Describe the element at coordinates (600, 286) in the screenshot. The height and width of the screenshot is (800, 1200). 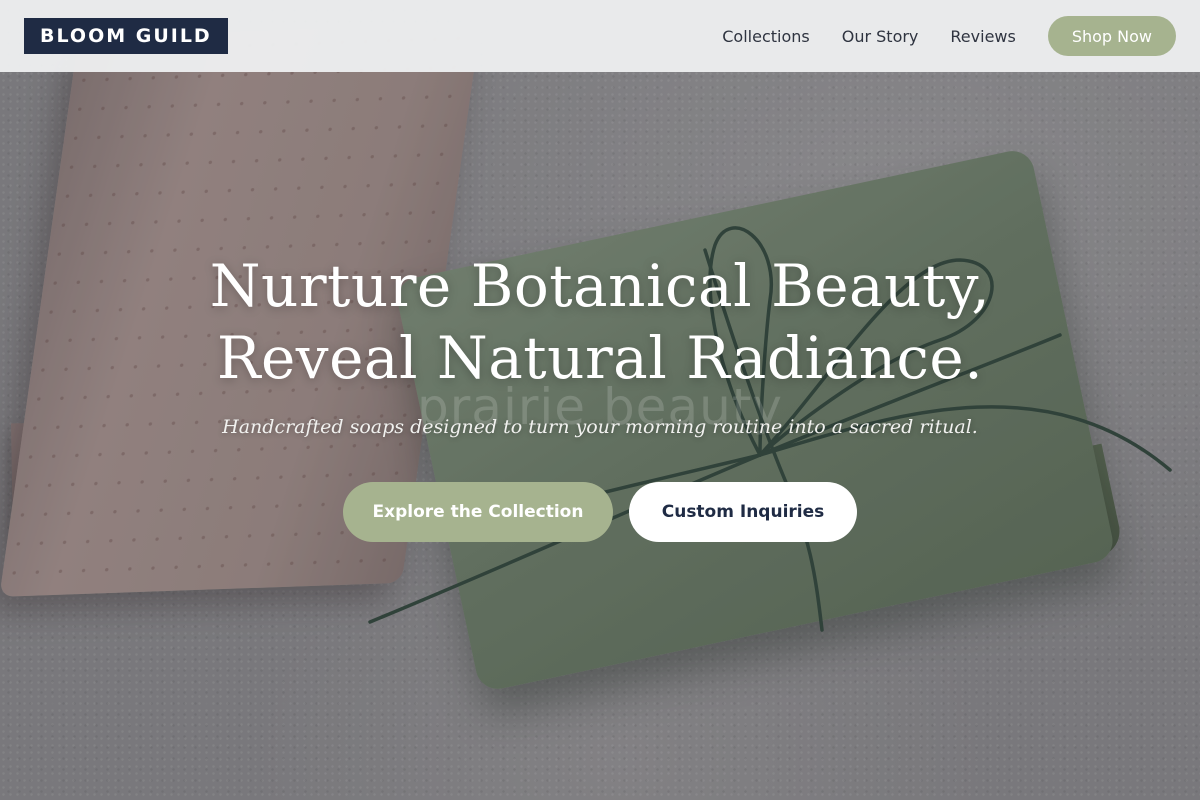
I see `headline-line-1: Nurture Botanical Beauty,` at that location.